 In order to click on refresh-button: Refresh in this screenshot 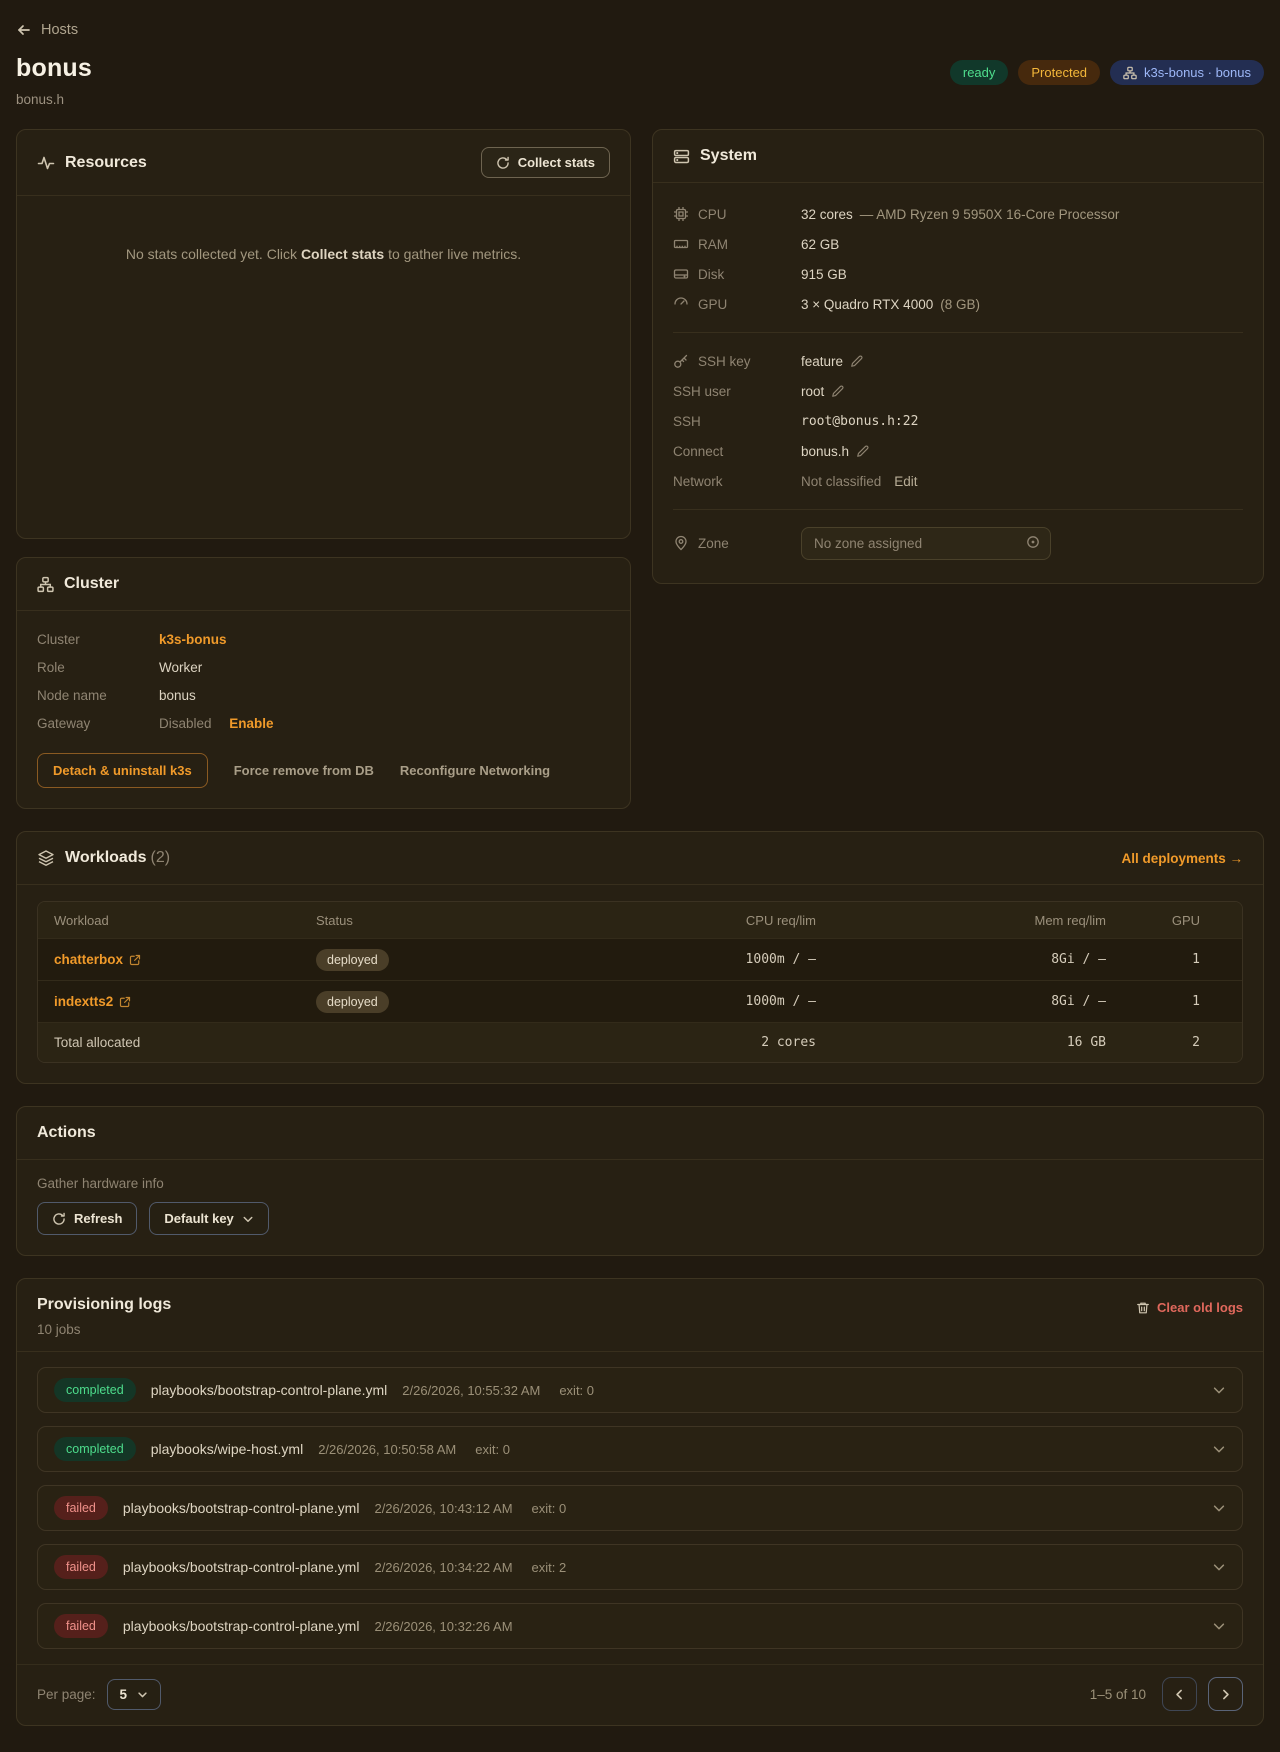, I will do `click(87, 1218)`.